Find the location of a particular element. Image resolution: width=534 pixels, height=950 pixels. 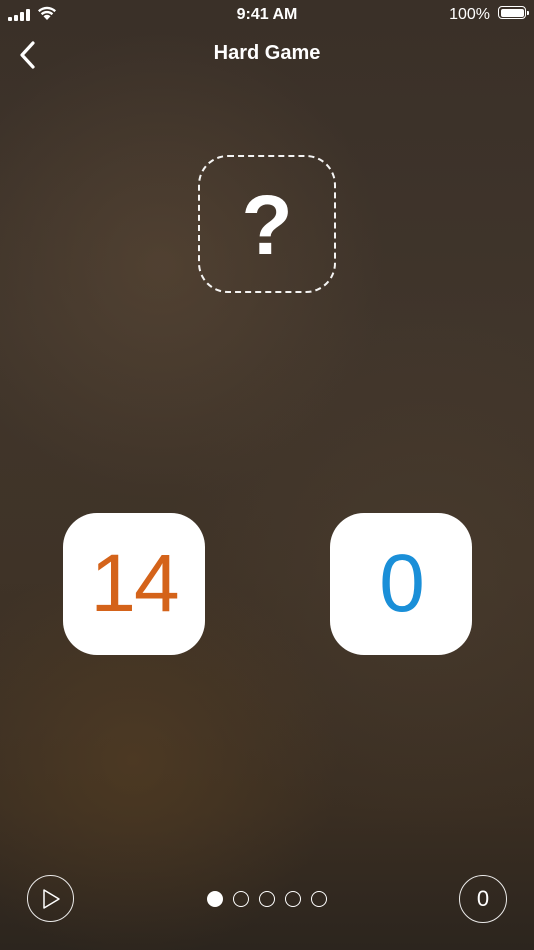

number-tile-right: 0 is located at coordinates (401, 584).